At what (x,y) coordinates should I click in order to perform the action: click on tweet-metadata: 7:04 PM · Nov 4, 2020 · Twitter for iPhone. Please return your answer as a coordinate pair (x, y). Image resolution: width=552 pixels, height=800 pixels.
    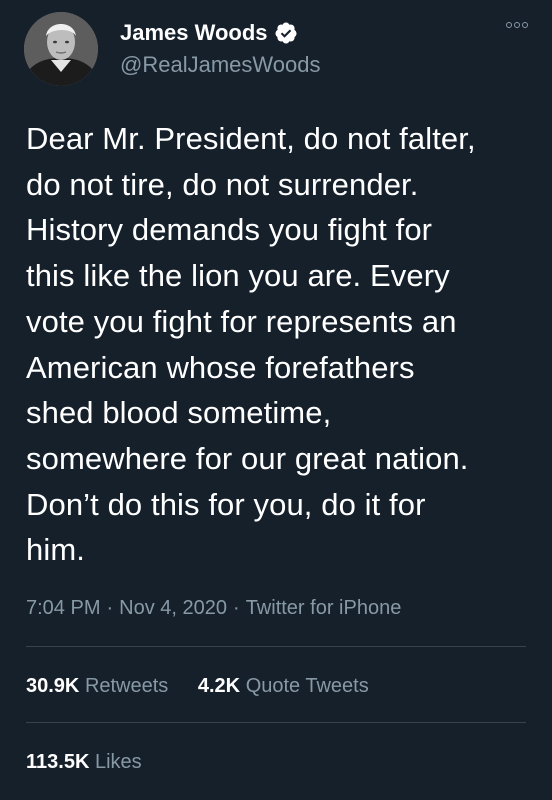
    Looking at the image, I should click on (213, 608).